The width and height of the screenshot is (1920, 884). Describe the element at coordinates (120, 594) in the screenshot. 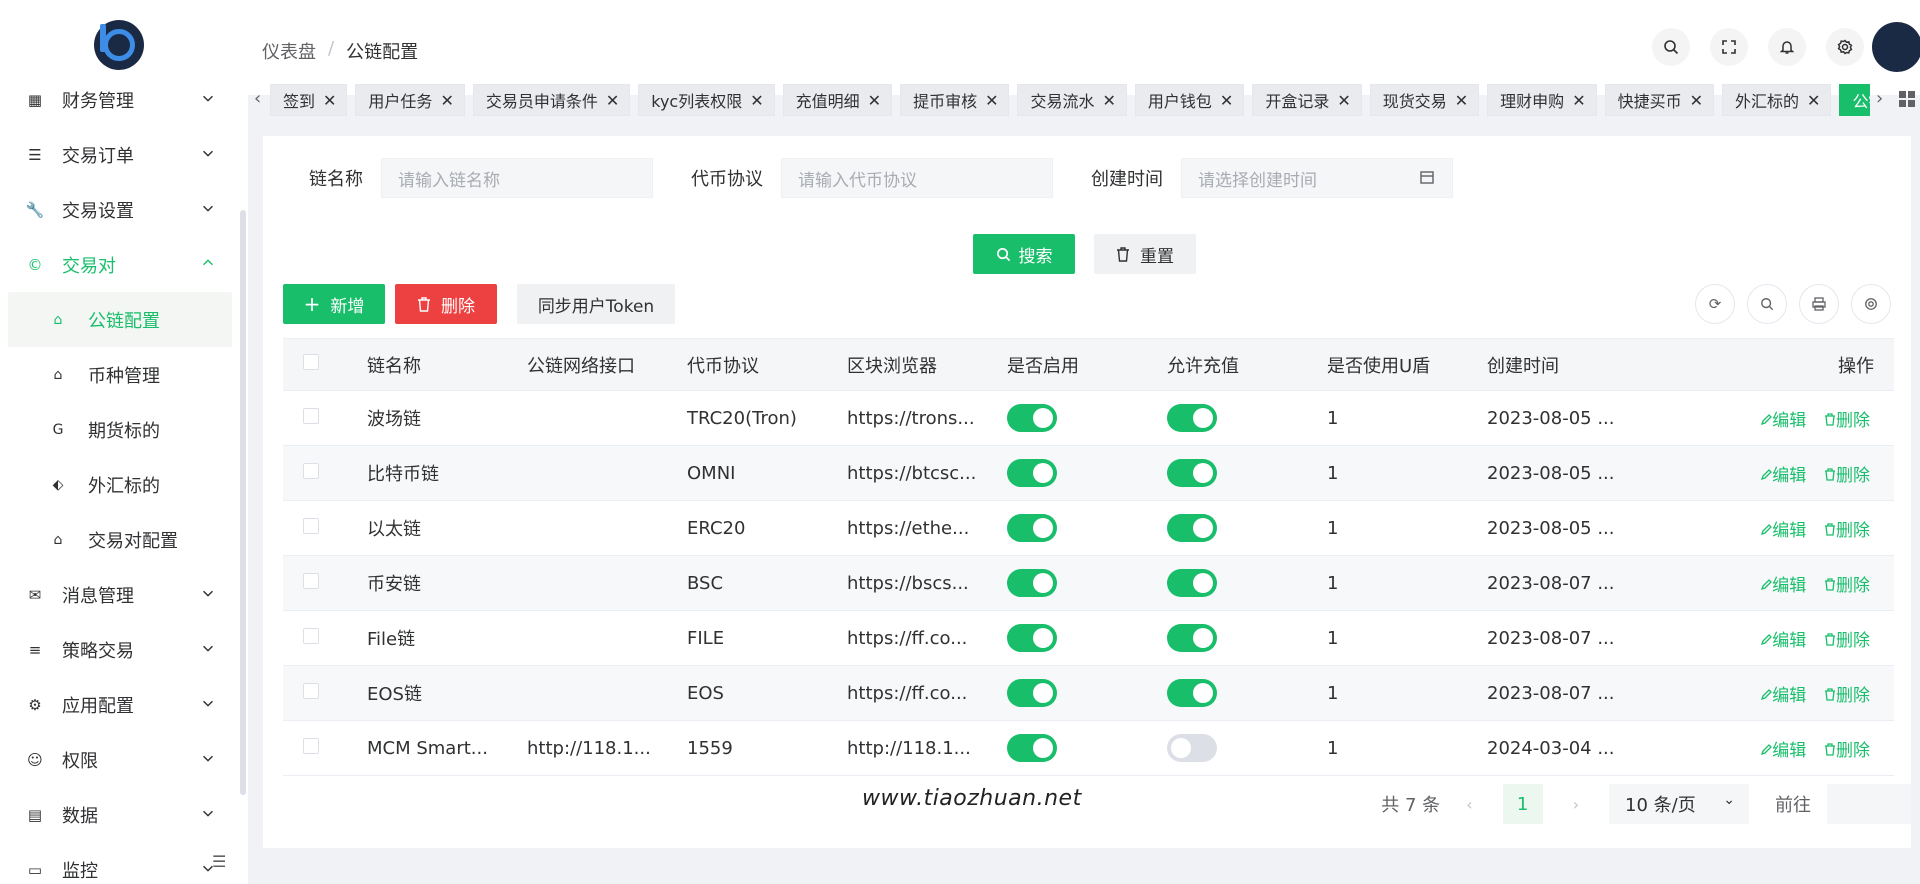

I see `sidebar-item: ✉ 消息管理` at that location.